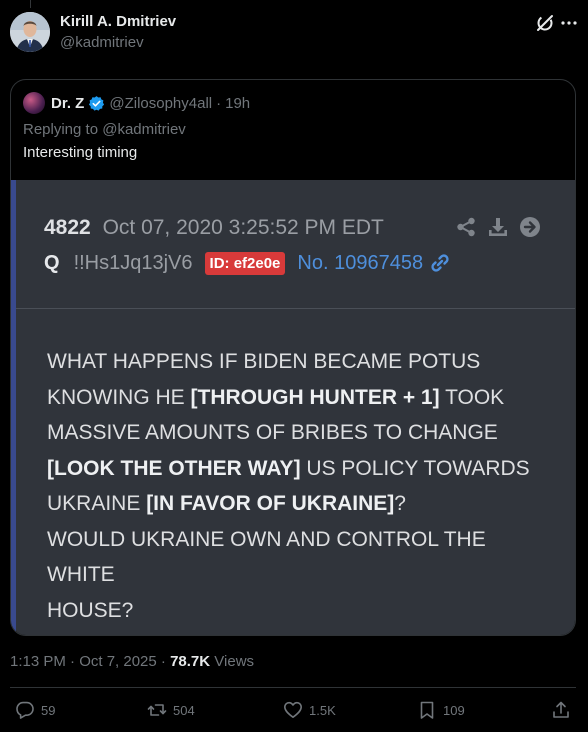 The image size is (588, 732). What do you see at coordinates (157, 710) in the screenshot?
I see `repost-icon` at bounding box center [157, 710].